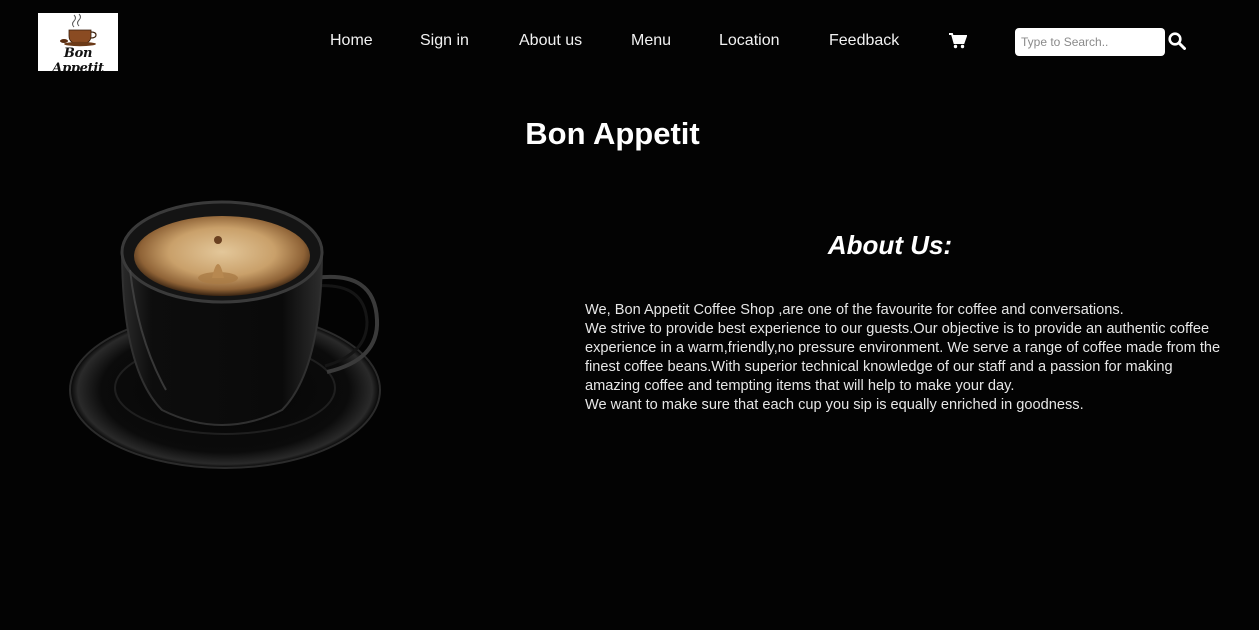 The width and height of the screenshot is (1259, 630). Describe the element at coordinates (351, 41) in the screenshot. I see `nav-home: Home` at that location.